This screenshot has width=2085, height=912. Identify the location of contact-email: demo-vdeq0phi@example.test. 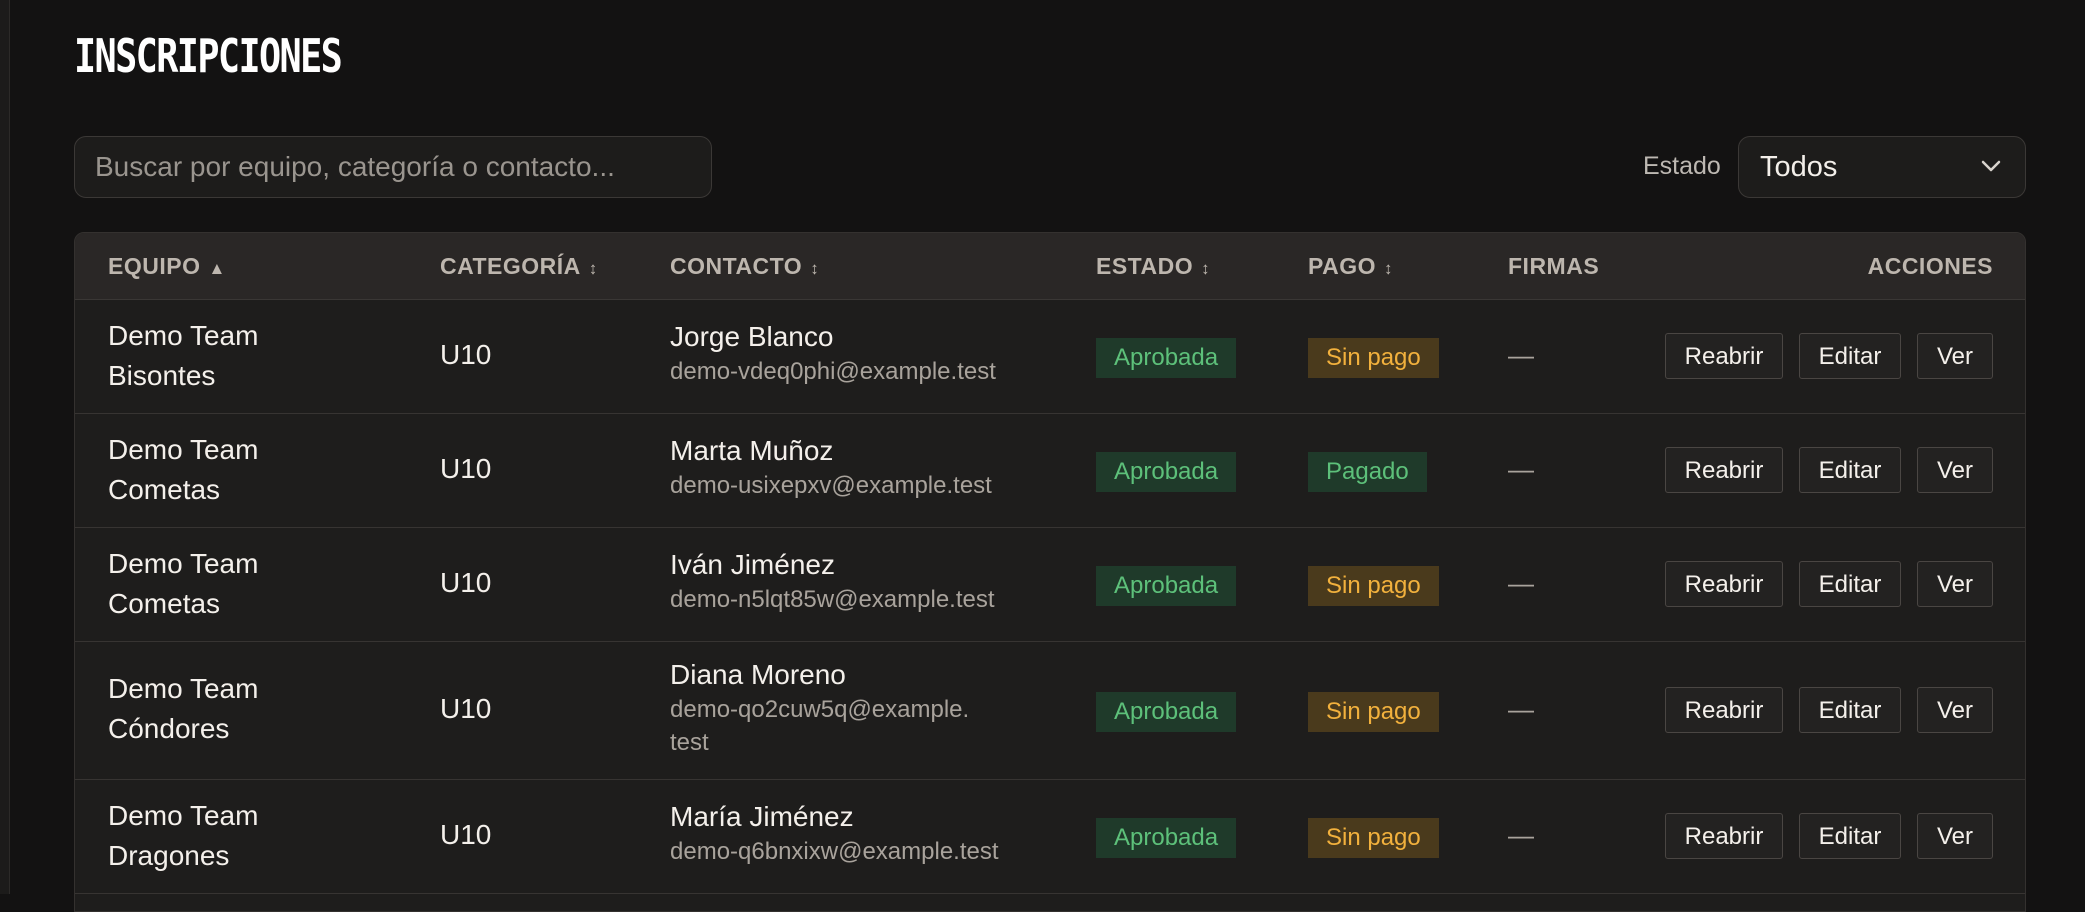
(833, 371).